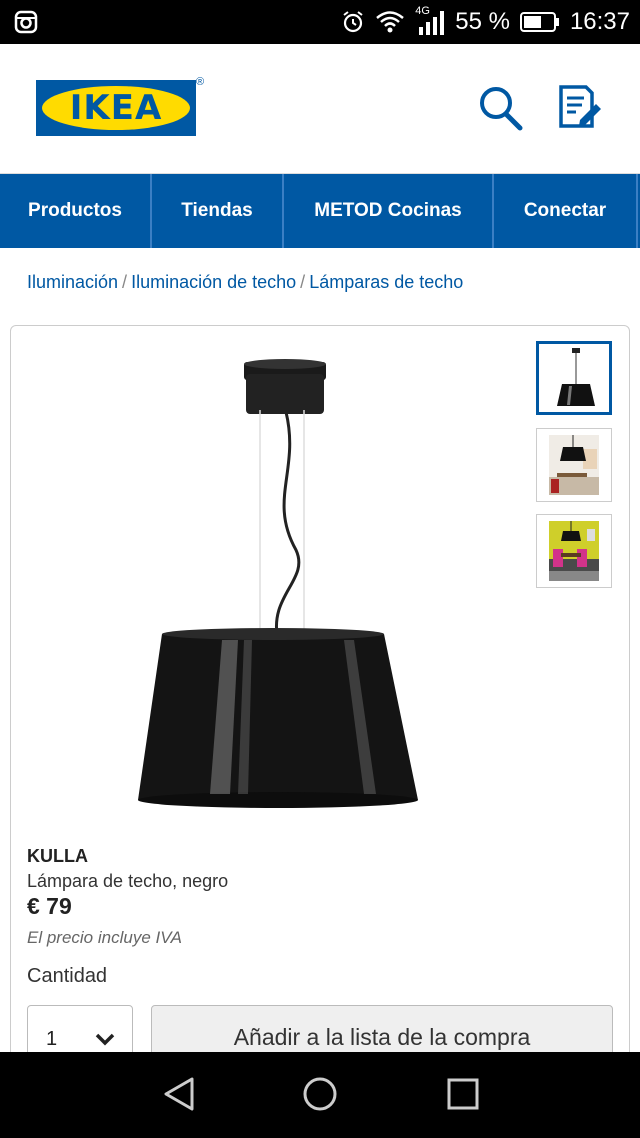  I want to click on ikea-logo: IKEA, so click(116, 108).